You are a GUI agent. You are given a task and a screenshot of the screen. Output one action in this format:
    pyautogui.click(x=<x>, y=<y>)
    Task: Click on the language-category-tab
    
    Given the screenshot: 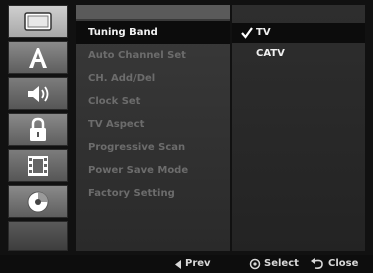 What is the action you would take?
    pyautogui.click(x=38, y=57)
    